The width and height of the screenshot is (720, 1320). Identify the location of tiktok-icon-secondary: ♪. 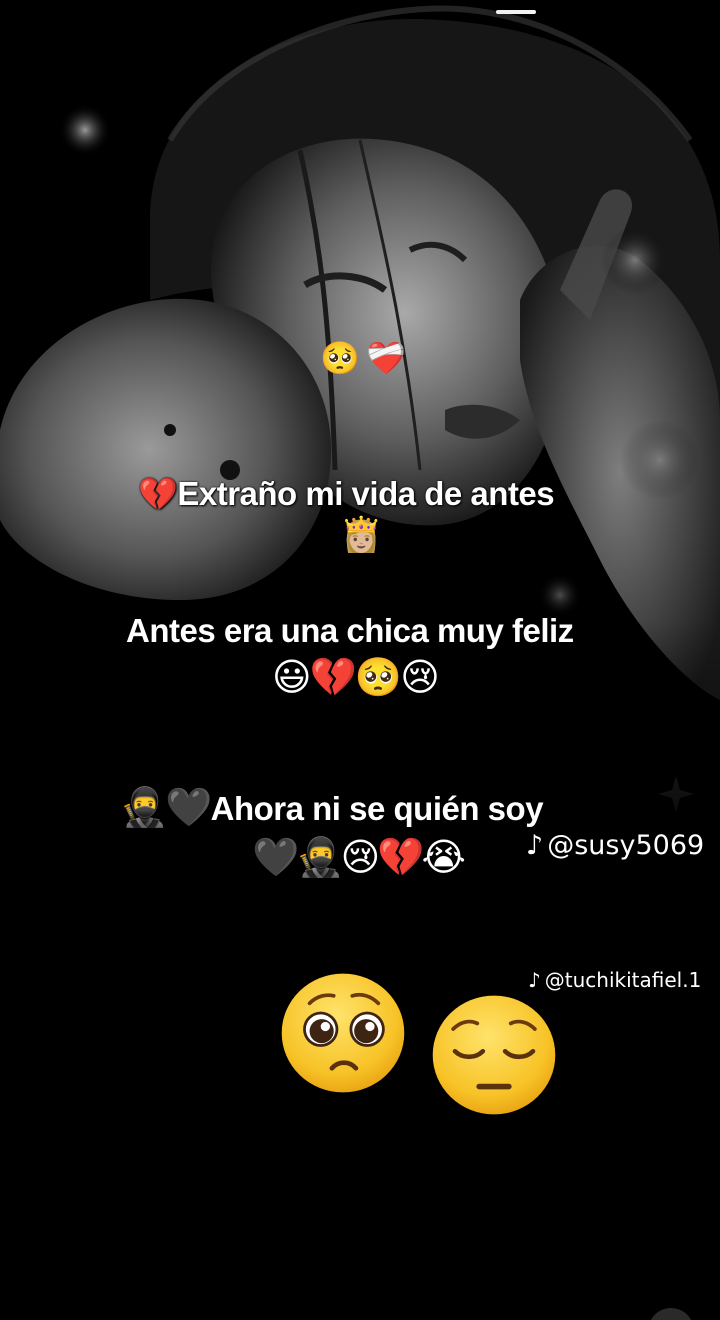
(534, 980).